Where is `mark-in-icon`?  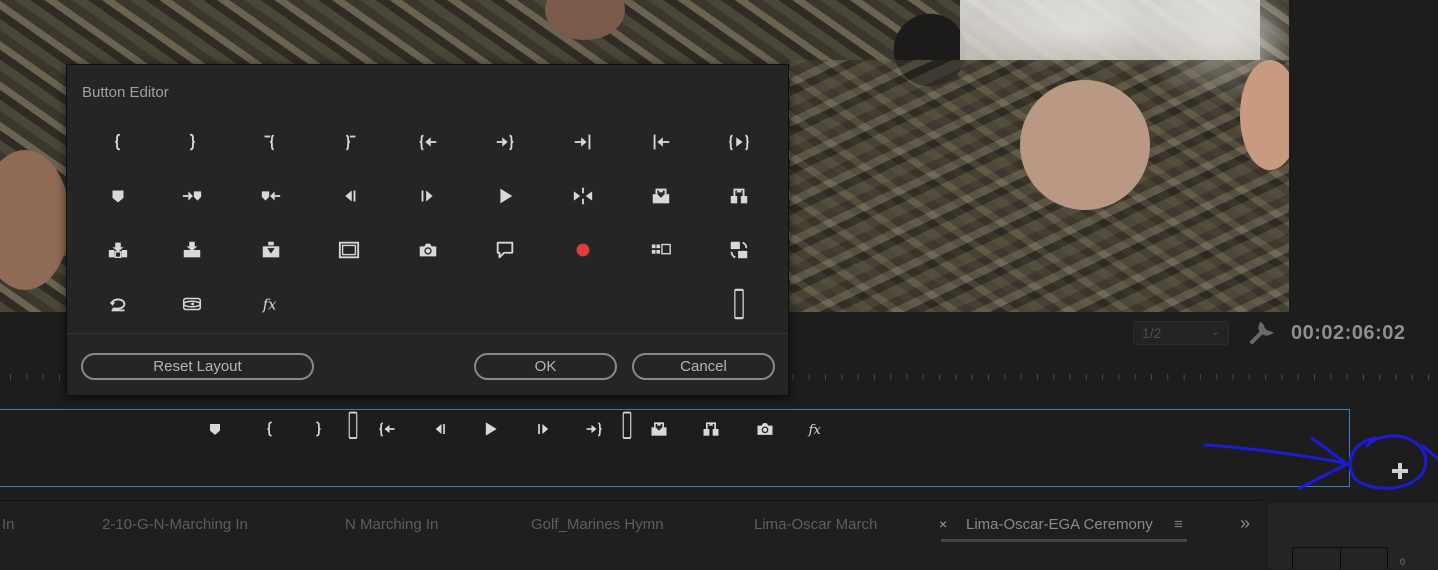
mark-in-icon is located at coordinates (269, 429).